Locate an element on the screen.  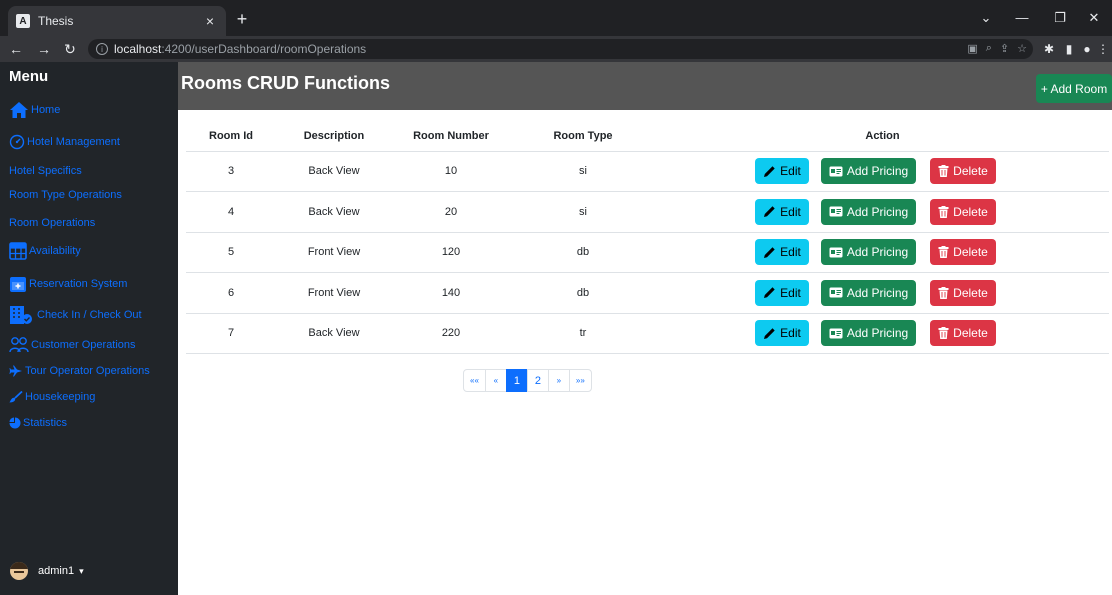
url-path: :4200/userDashboard/roomOperations is located at coordinates (264, 49).